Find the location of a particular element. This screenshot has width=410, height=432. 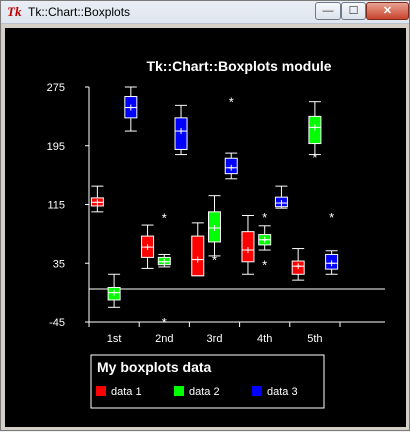

legend-label: data 1 is located at coordinates (126, 392).